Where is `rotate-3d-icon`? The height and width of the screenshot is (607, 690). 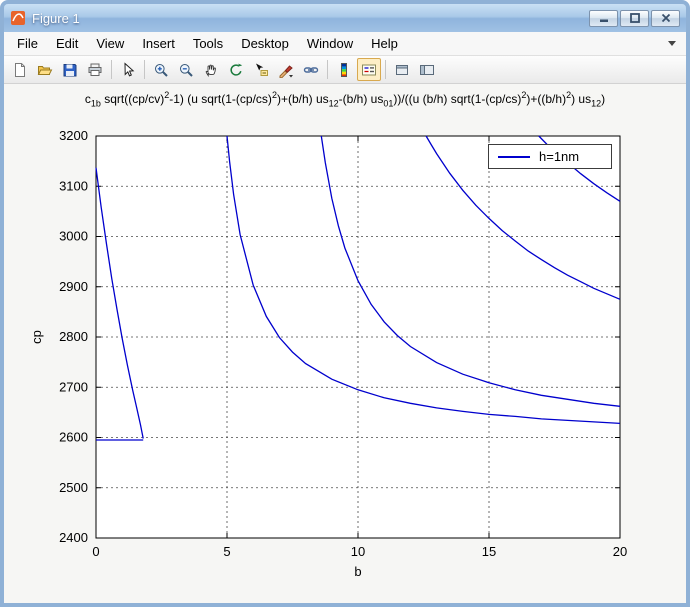
rotate-3d-icon is located at coordinates (236, 69).